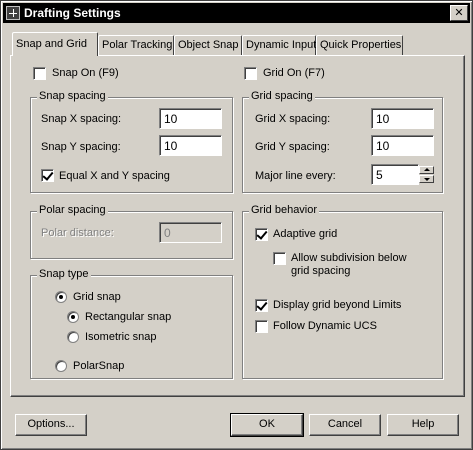  What do you see at coordinates (395, 174) in the screenshot?
I see `major-line-every-input: 5` at bounding box center [395, 174].